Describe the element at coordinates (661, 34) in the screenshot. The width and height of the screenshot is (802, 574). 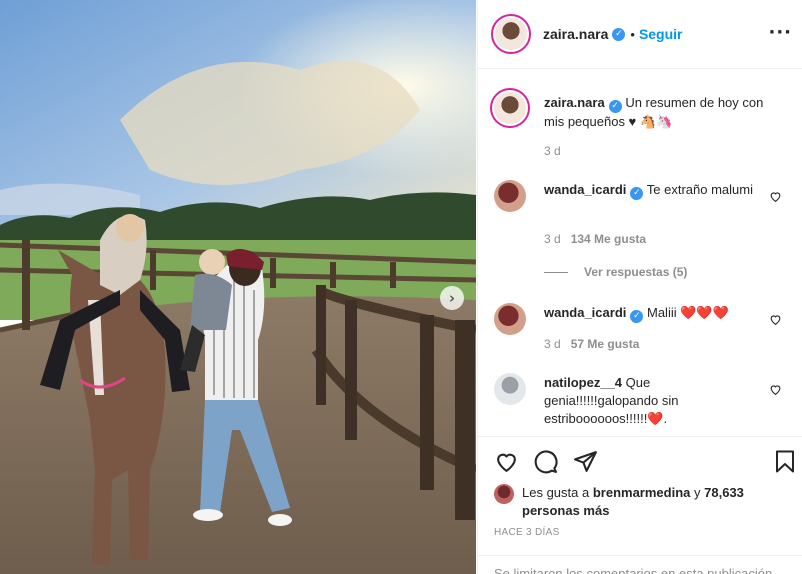
I see `follow-button: Seguir` at that location.